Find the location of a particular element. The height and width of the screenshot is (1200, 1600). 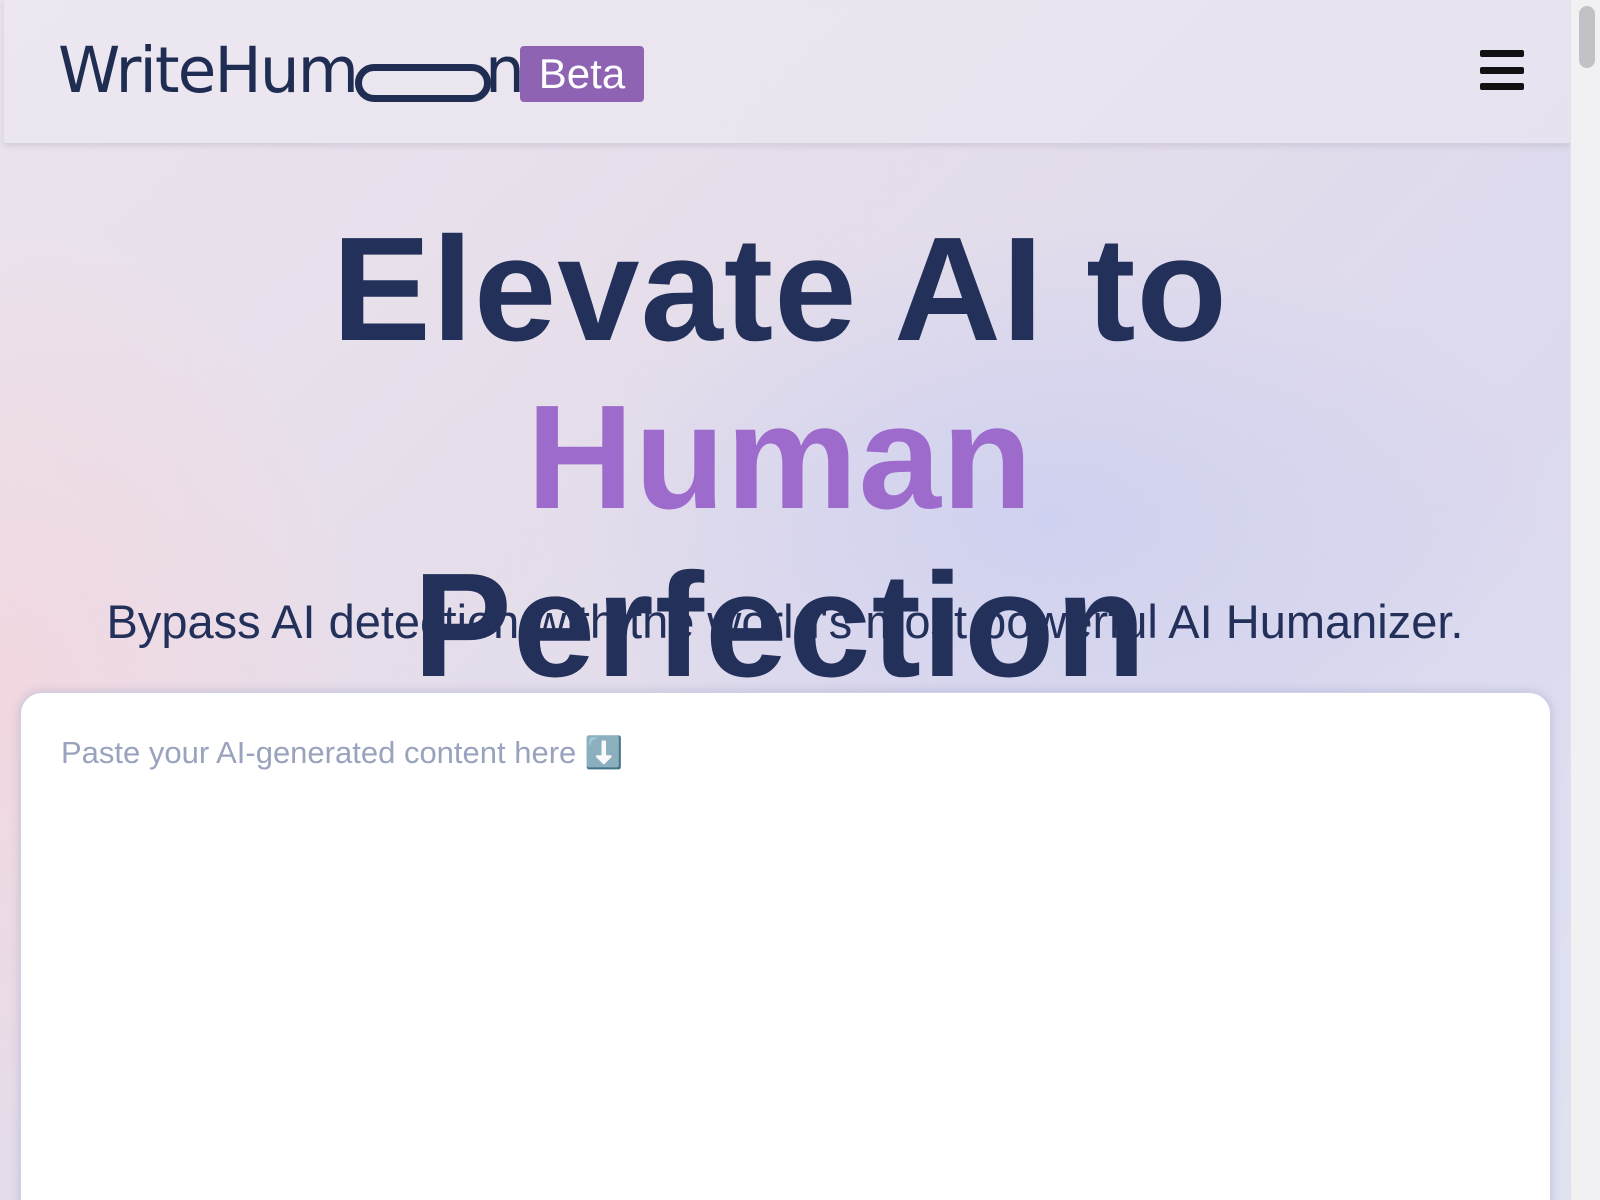

logo-wordmark: WriteHum is located at coordinates (208, 70).